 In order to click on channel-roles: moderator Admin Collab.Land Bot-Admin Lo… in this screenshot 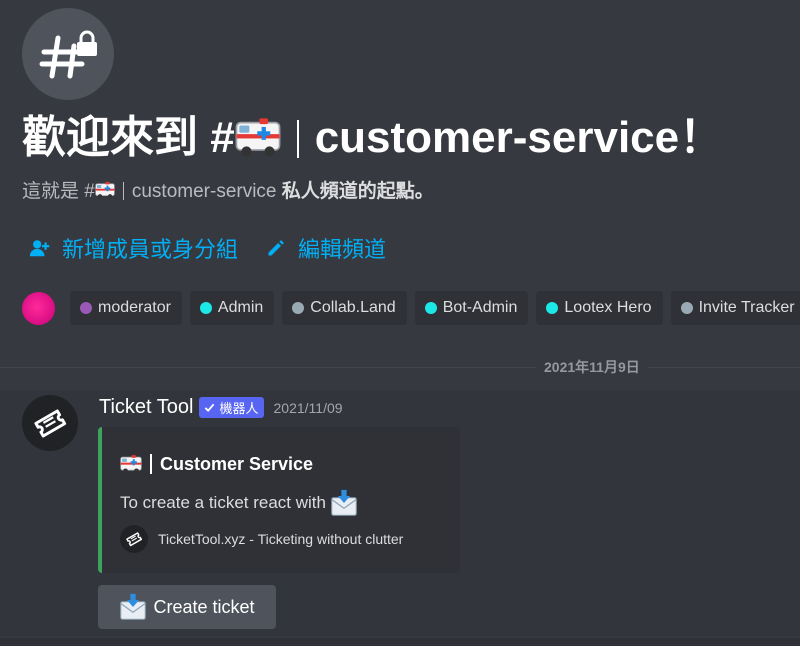, I will do `click(411, 308)`.